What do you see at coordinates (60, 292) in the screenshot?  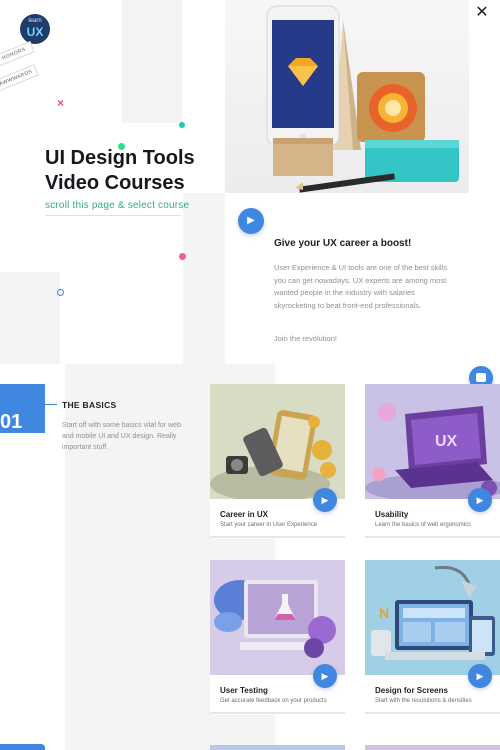 I see `decorative-ring-blue` at bounding box center [60, 292].